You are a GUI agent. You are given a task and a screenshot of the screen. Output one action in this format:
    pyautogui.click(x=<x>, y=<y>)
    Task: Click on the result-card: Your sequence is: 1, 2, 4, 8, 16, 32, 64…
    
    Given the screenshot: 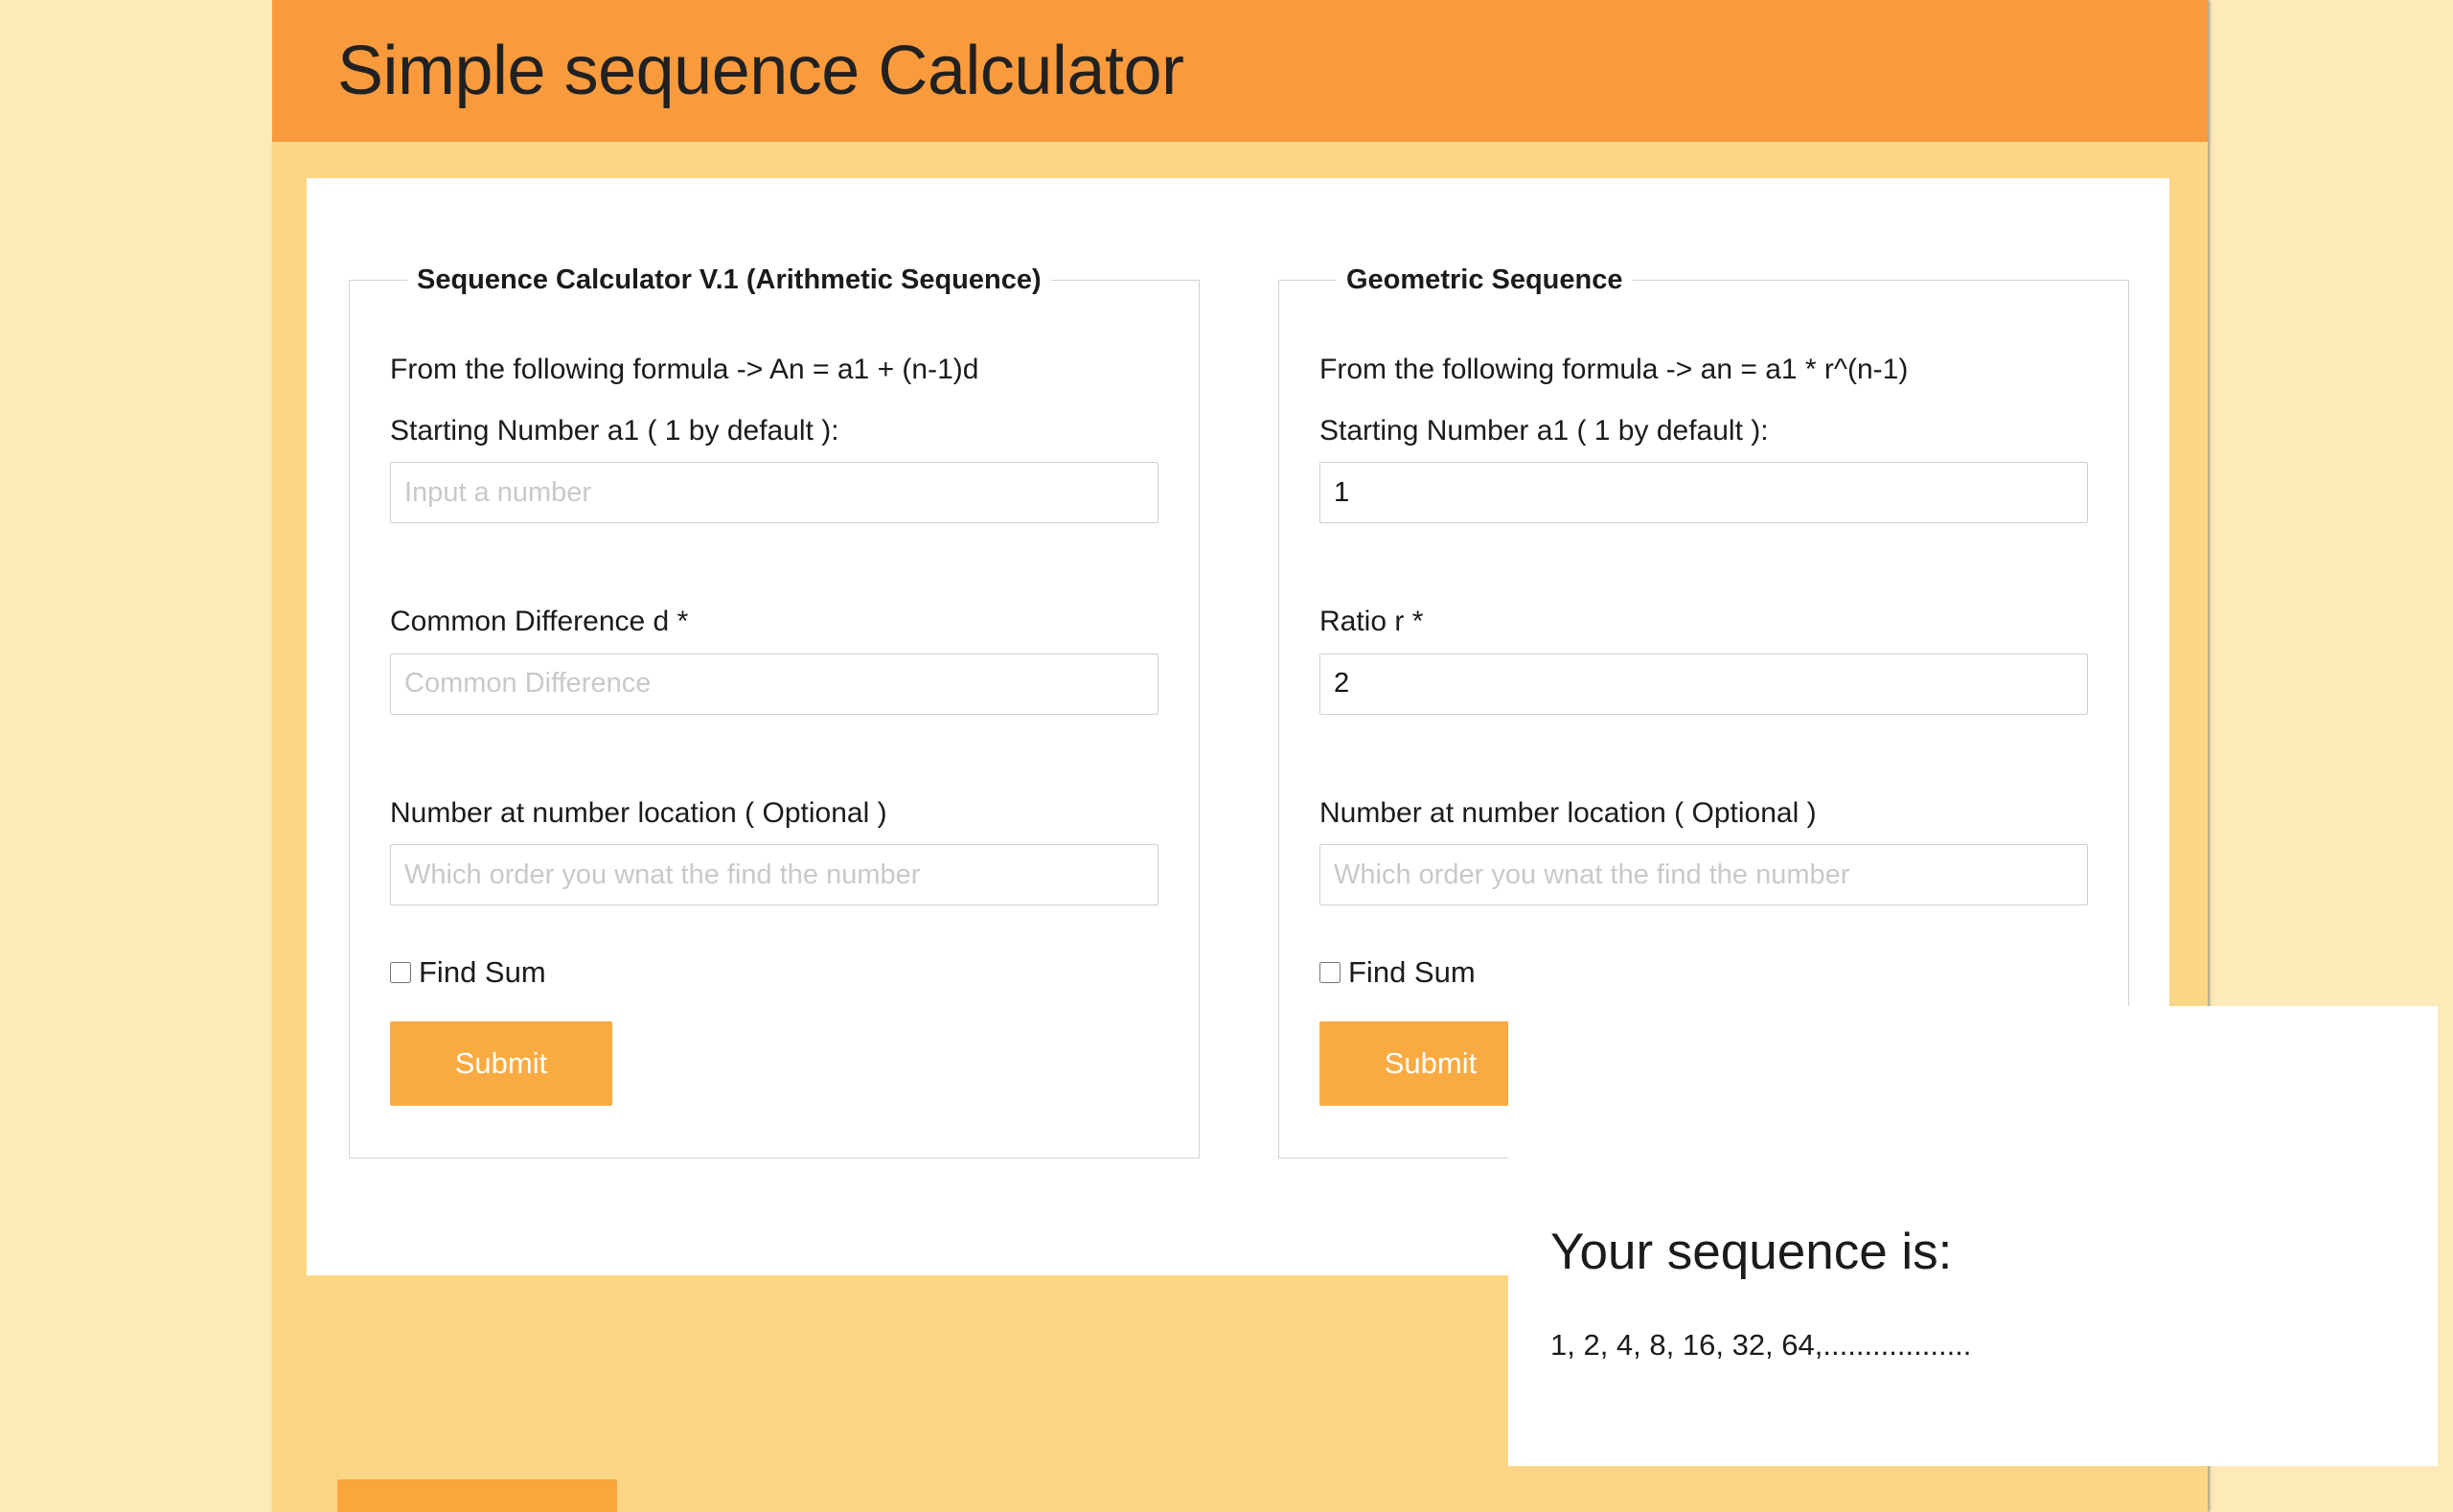 What is the action you would take?
    pyautogui.click(x=1973, y=1236)
    